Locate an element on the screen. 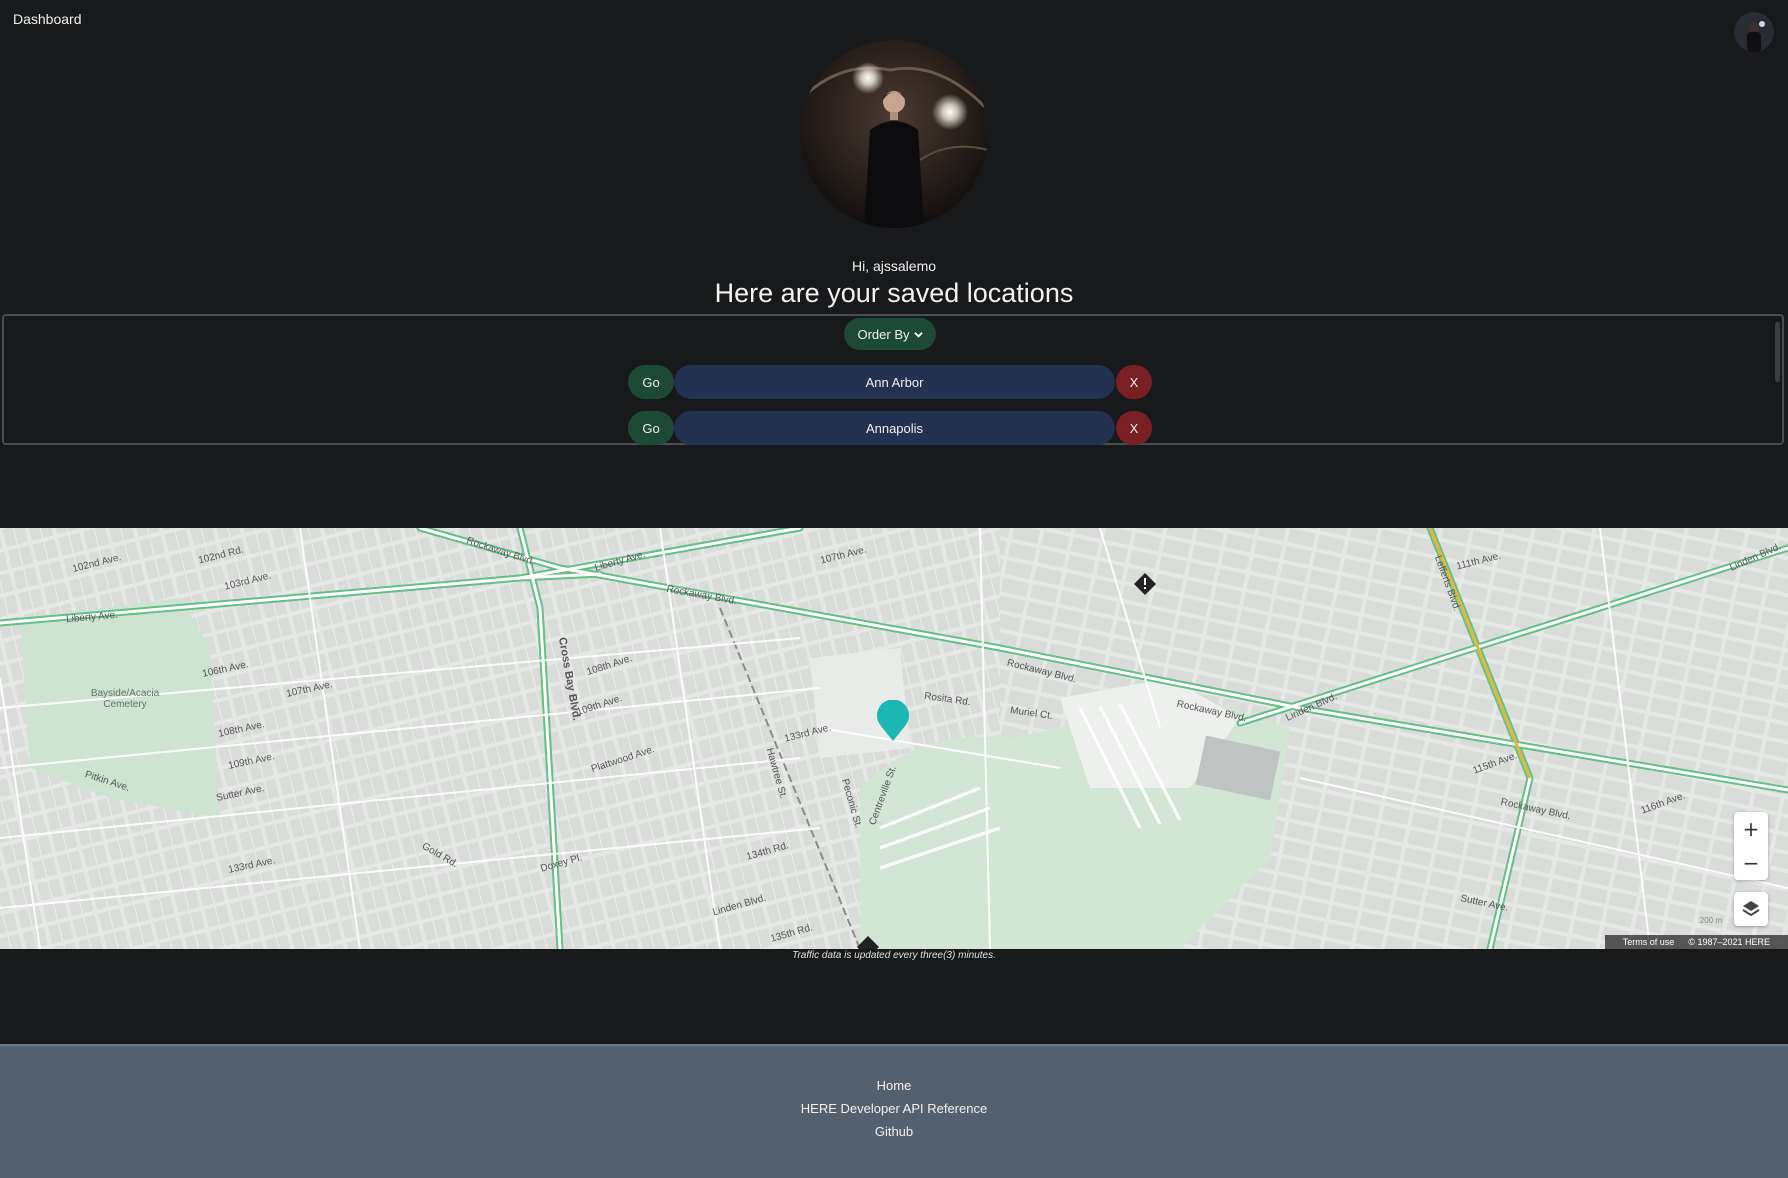 The height and width of the screenshot is (1178, 1788). footer-link-api-reference: HERE Developer API Reference is located at coordinates (894, 1108).